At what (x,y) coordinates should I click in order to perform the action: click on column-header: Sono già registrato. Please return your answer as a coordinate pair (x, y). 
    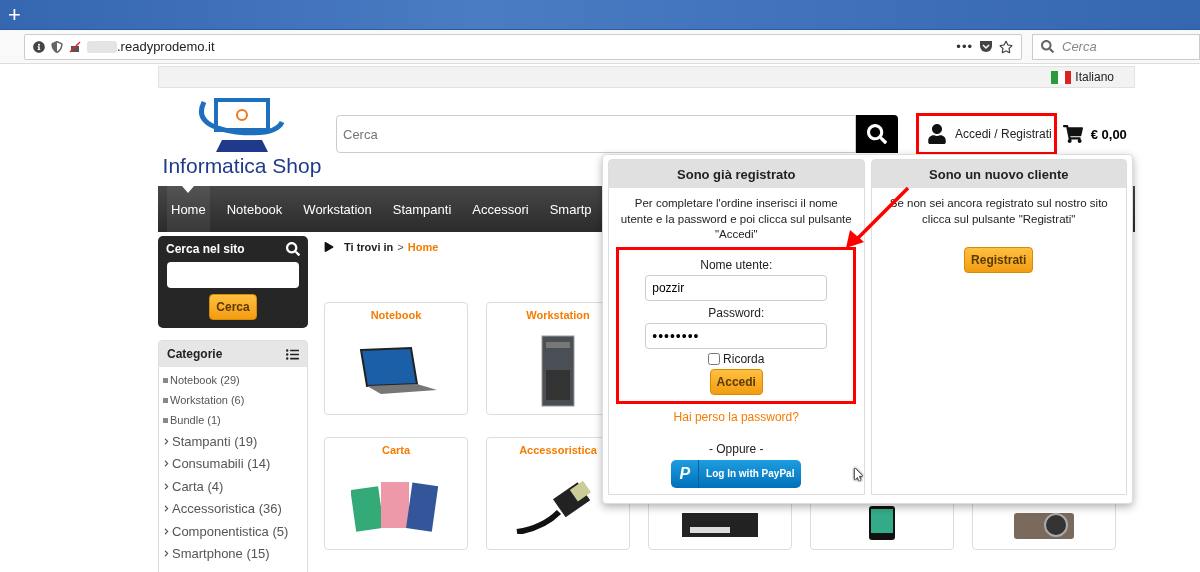
    Looking at the image, I should click on (736, 174).